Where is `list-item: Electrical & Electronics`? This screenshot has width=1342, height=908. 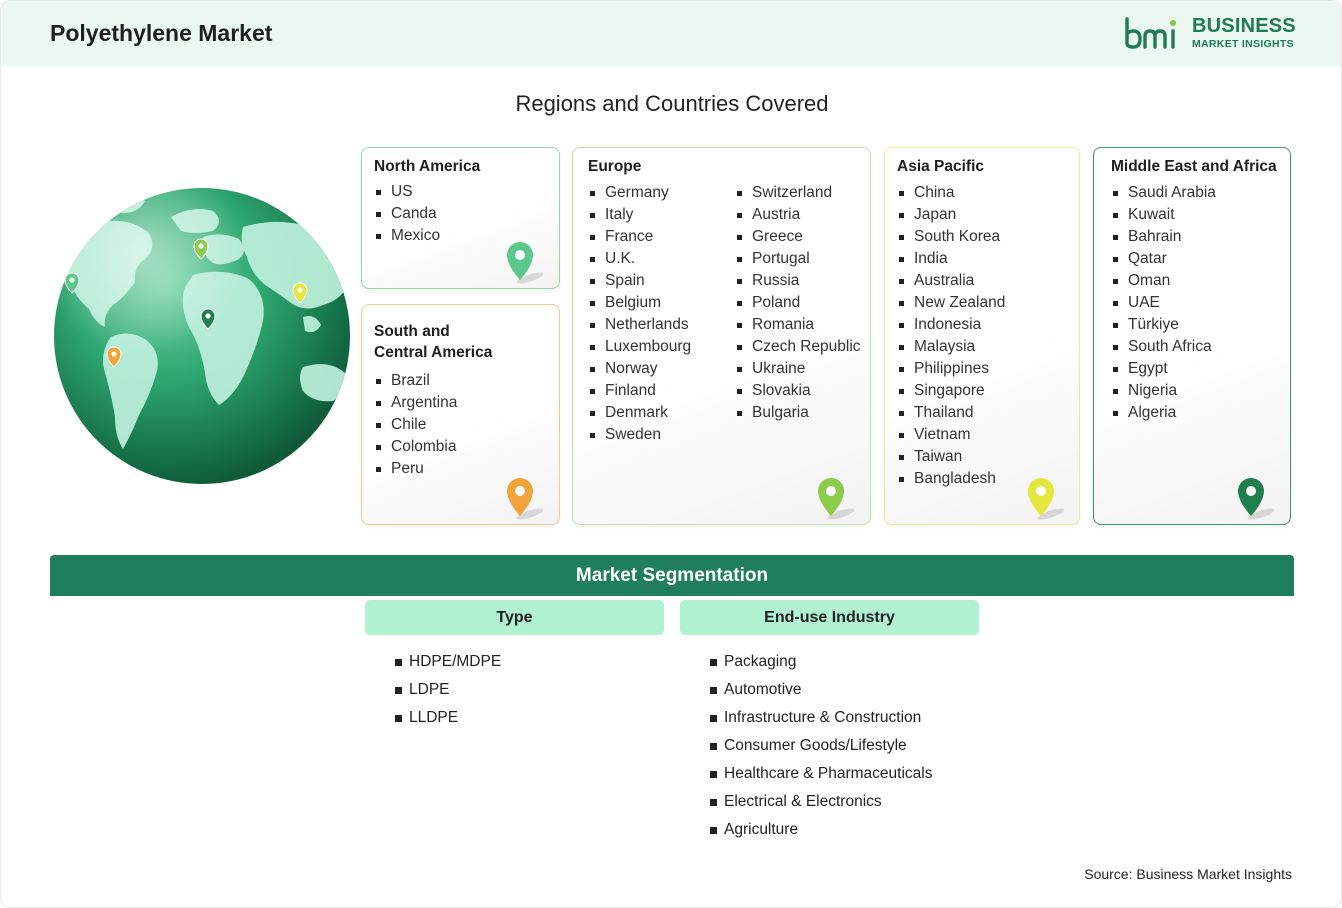
list-item: Electrical & Electronics is located at coordinates (821, 802).